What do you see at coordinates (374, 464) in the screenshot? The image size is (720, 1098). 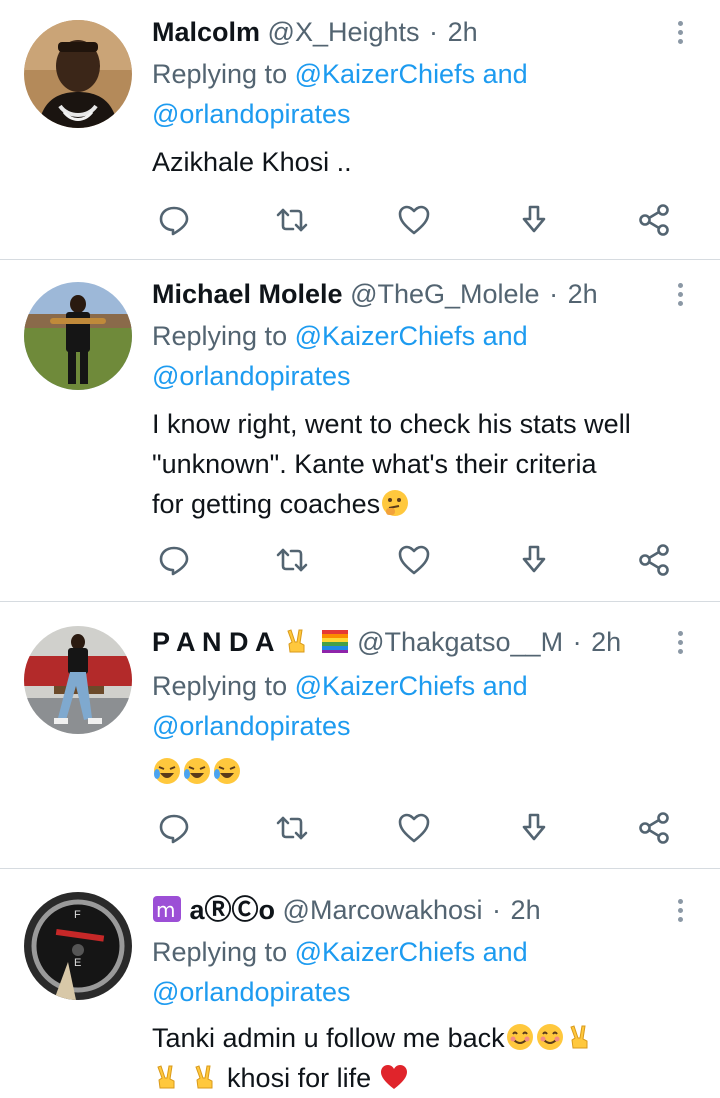 I see `tweet-text-line: "unknown". Kante what's their criteria` at bounding box center [374, 464].